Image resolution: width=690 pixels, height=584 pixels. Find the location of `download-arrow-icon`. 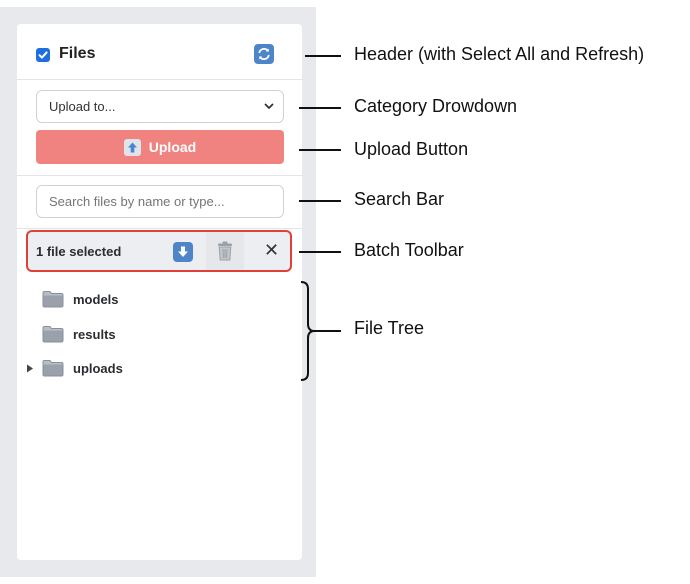

download-arrow-icon is located at coordinates (183, 251).